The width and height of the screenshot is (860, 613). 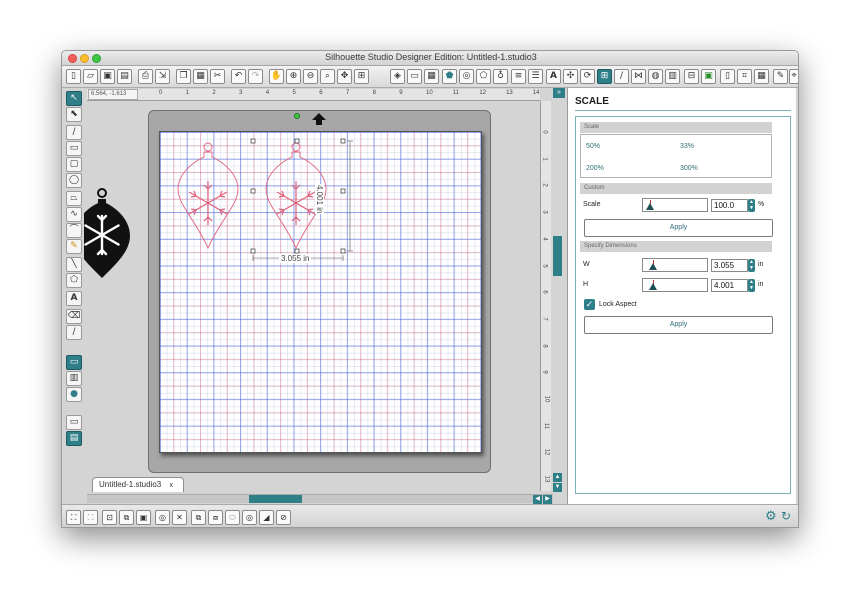 What do you see at coordinates (397, 76) in the screenshot?
I see `fill-color-icon: ◈` at bounding box center [397, 76].